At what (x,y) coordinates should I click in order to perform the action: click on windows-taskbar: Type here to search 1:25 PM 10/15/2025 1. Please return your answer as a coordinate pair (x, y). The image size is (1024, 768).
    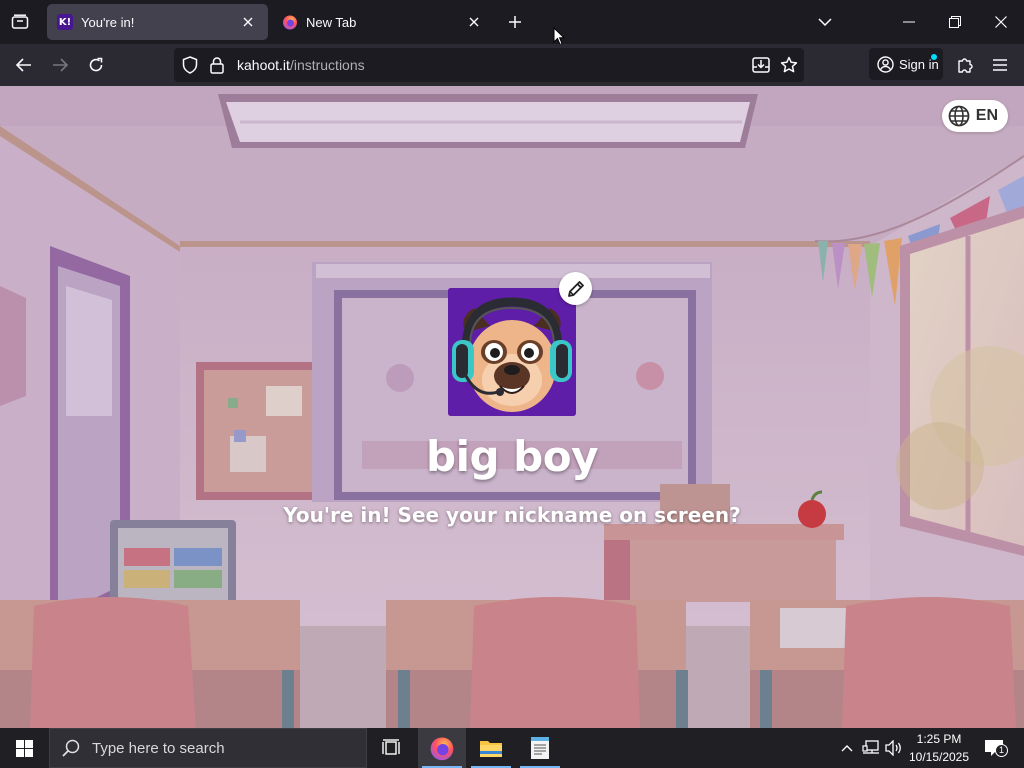
    Looking at the image, I should click on (512, 748).